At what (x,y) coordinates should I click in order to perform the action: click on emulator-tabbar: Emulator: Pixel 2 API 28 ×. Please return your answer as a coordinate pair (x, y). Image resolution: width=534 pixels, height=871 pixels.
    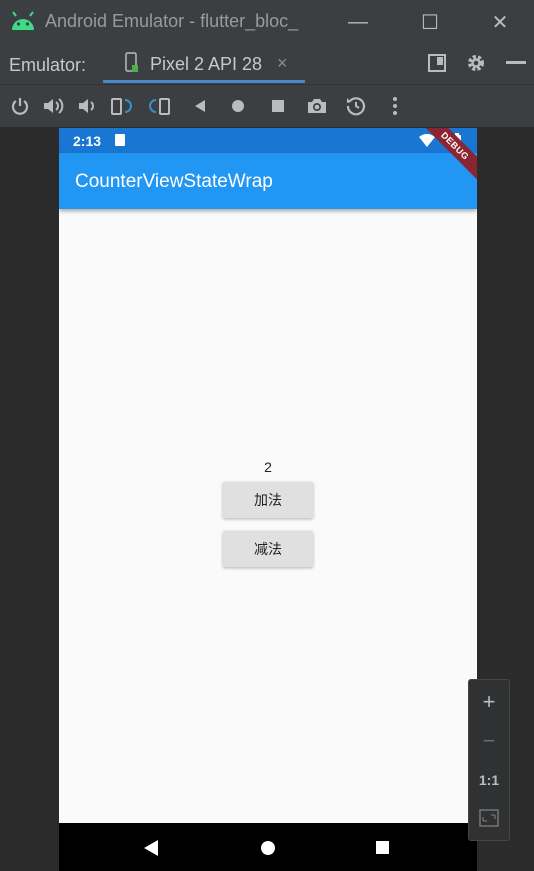
    Looking at the image, I should click on (267, 64).